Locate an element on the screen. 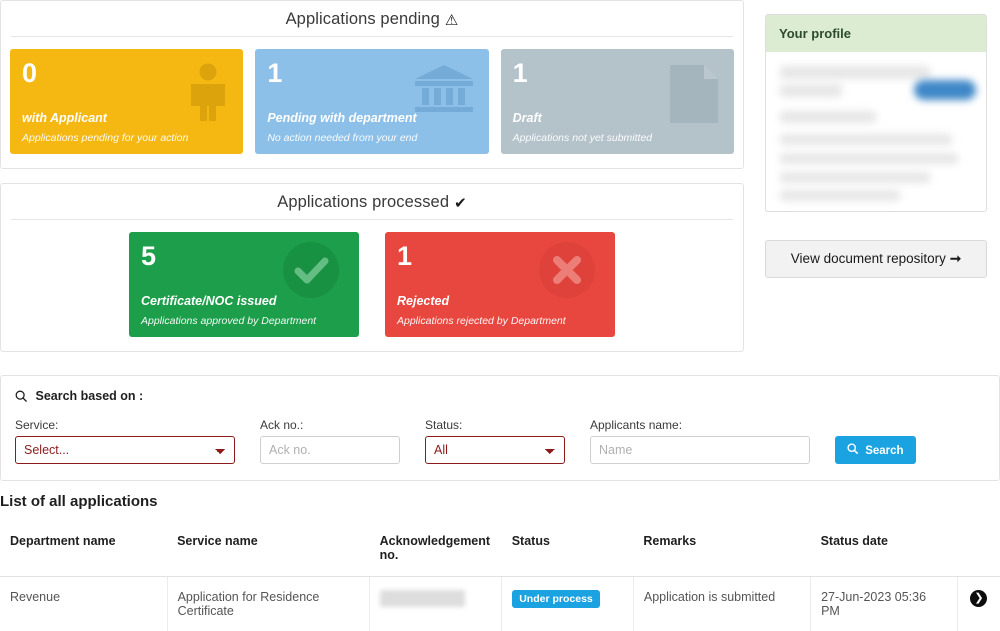 This screenshot has height=631, width=1000. list-title: List of all applications is located at coordinates (79, 501).